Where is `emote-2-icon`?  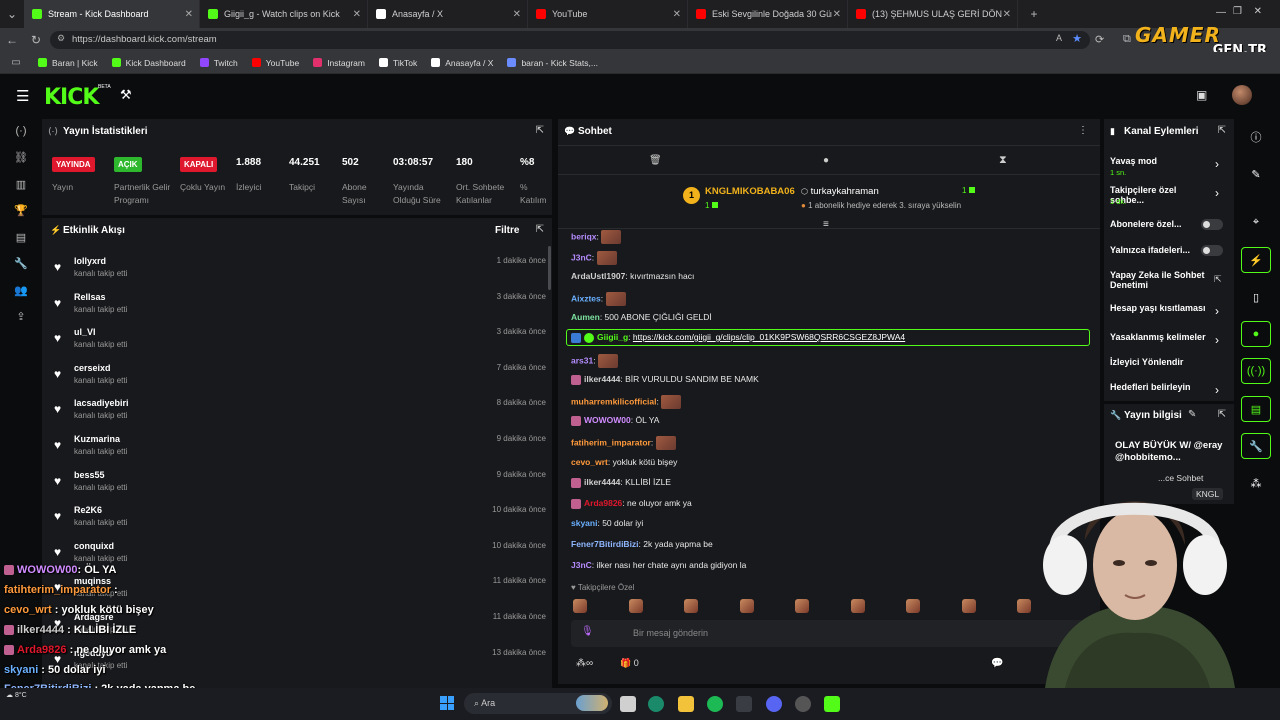
emote-2-icon is located at coordinates (691, 606).